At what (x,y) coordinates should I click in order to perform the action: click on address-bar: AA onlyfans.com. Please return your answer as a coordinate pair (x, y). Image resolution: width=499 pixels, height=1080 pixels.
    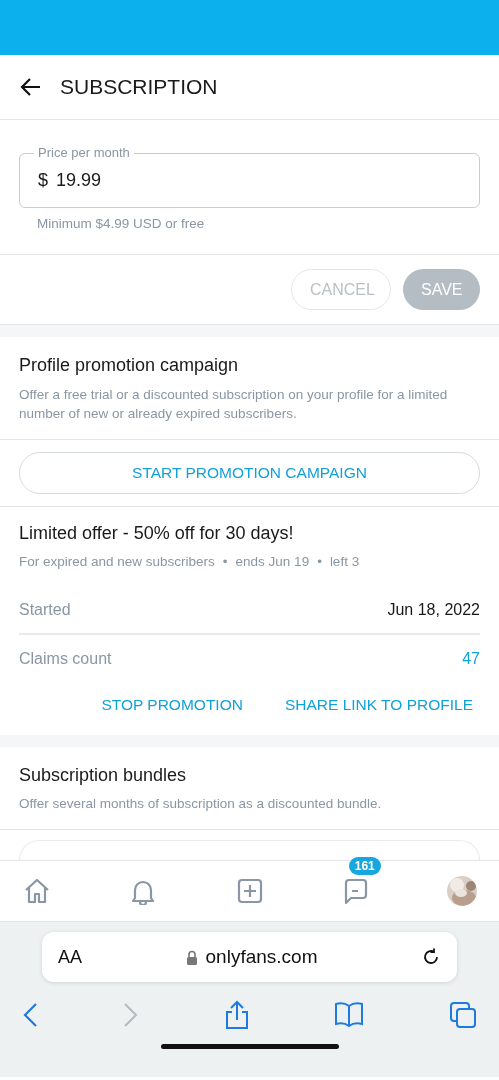
    Looking at the image, I should click on (249, 957).